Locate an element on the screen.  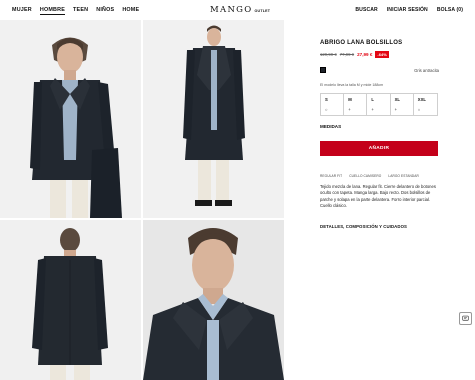
discount-badge: -64% is located at coordinates (382, 54).